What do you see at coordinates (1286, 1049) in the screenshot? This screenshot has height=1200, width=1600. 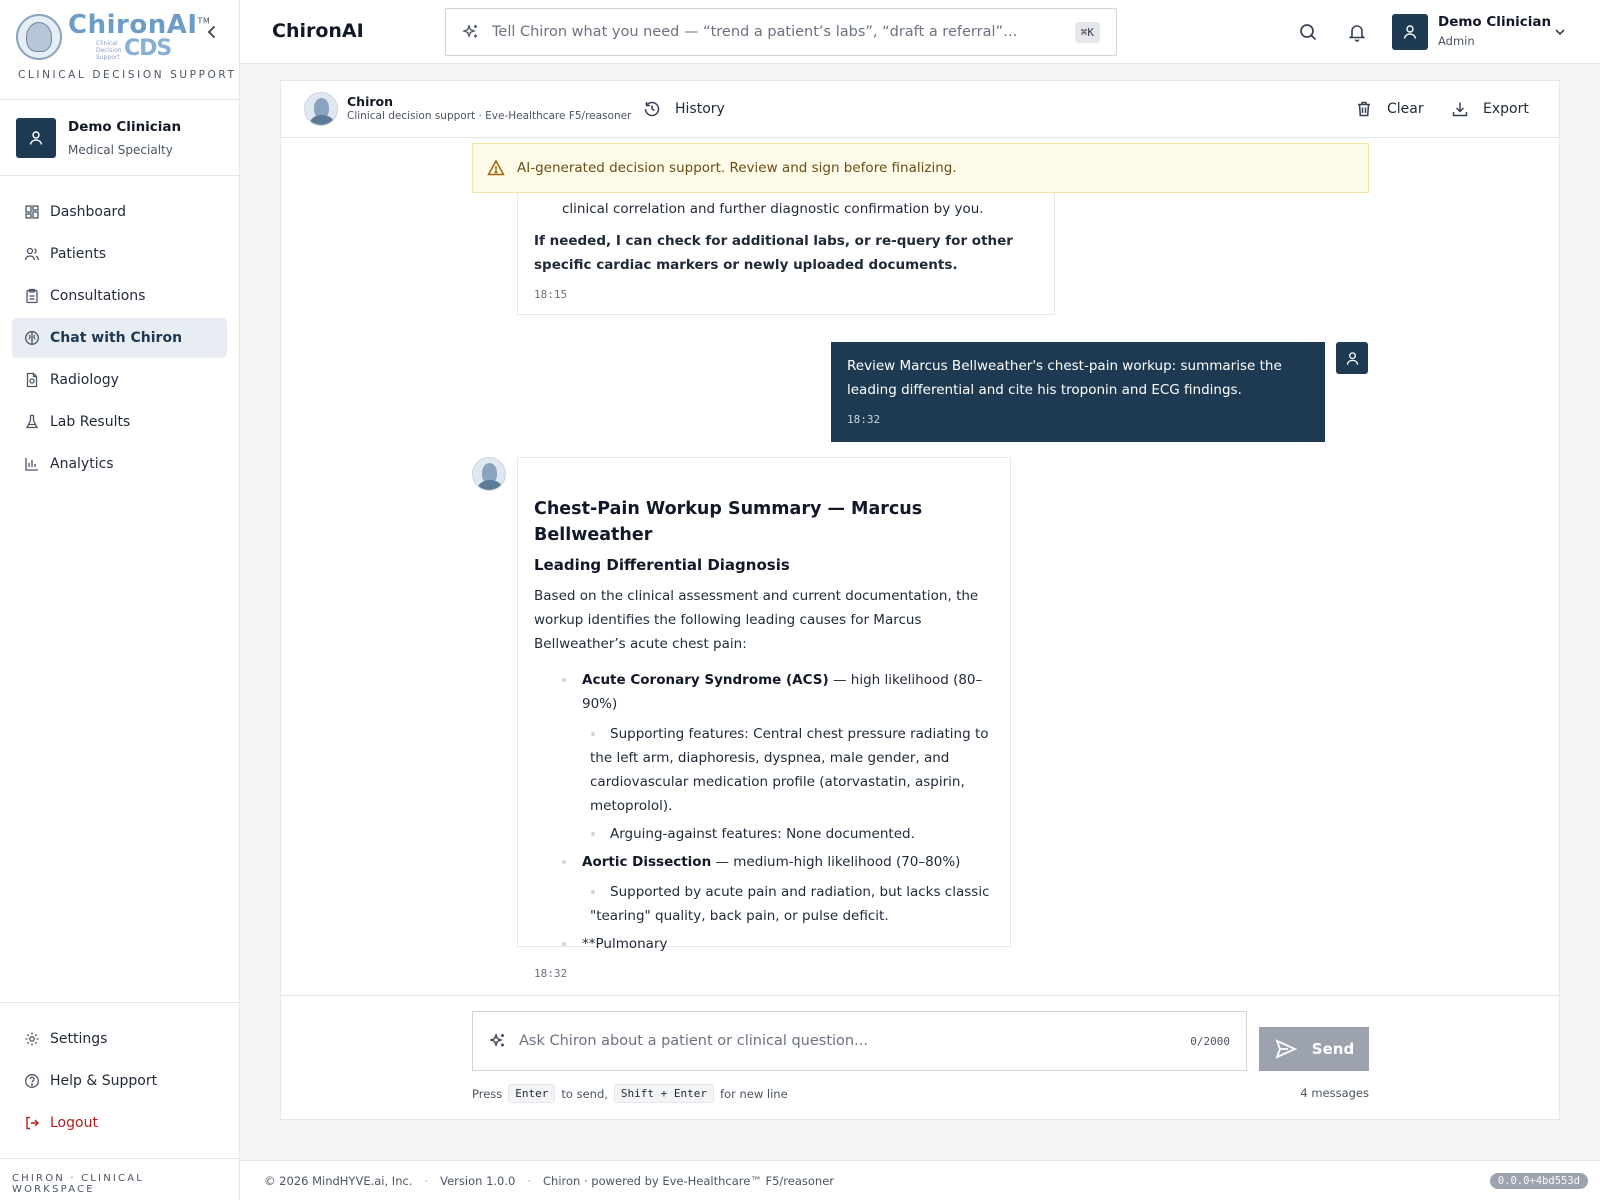 I see `send-icon` at bounding box center [1286, 1049].